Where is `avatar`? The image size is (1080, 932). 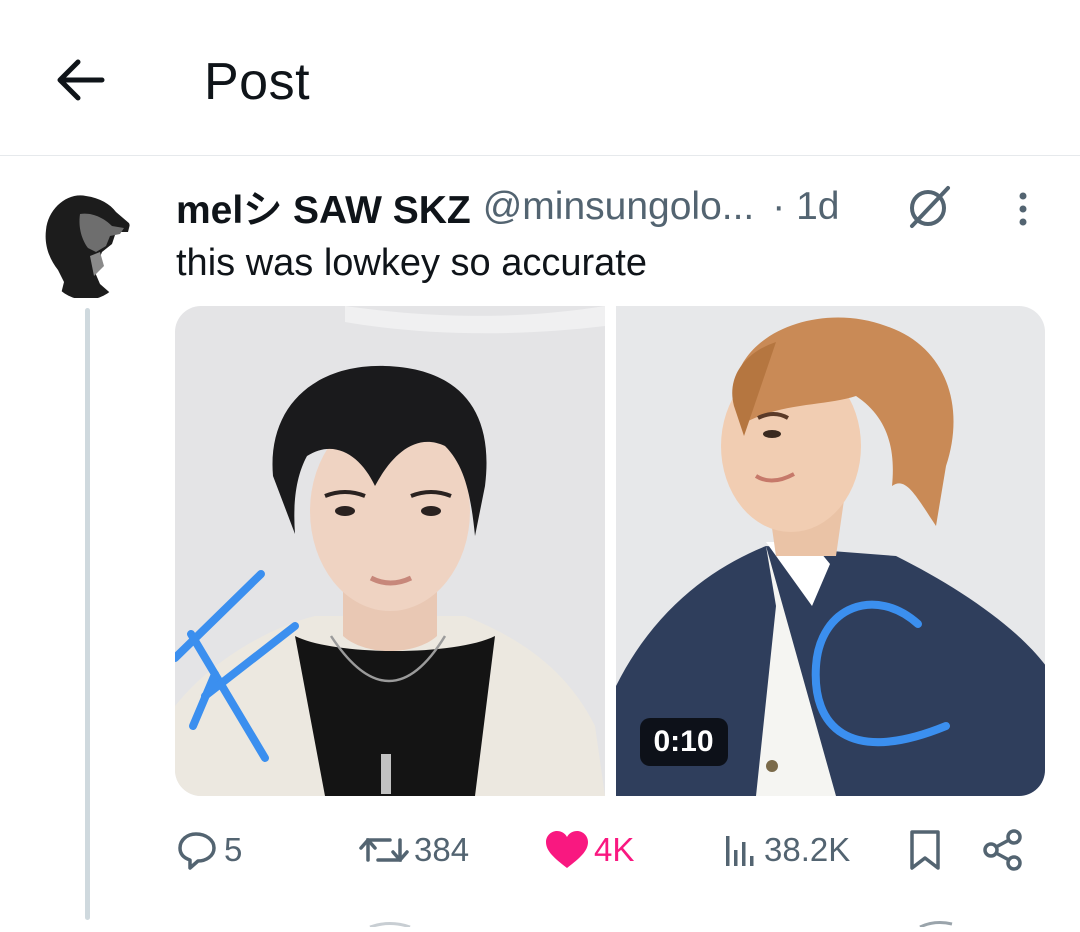 avatar is located at coordinates (86, 243).